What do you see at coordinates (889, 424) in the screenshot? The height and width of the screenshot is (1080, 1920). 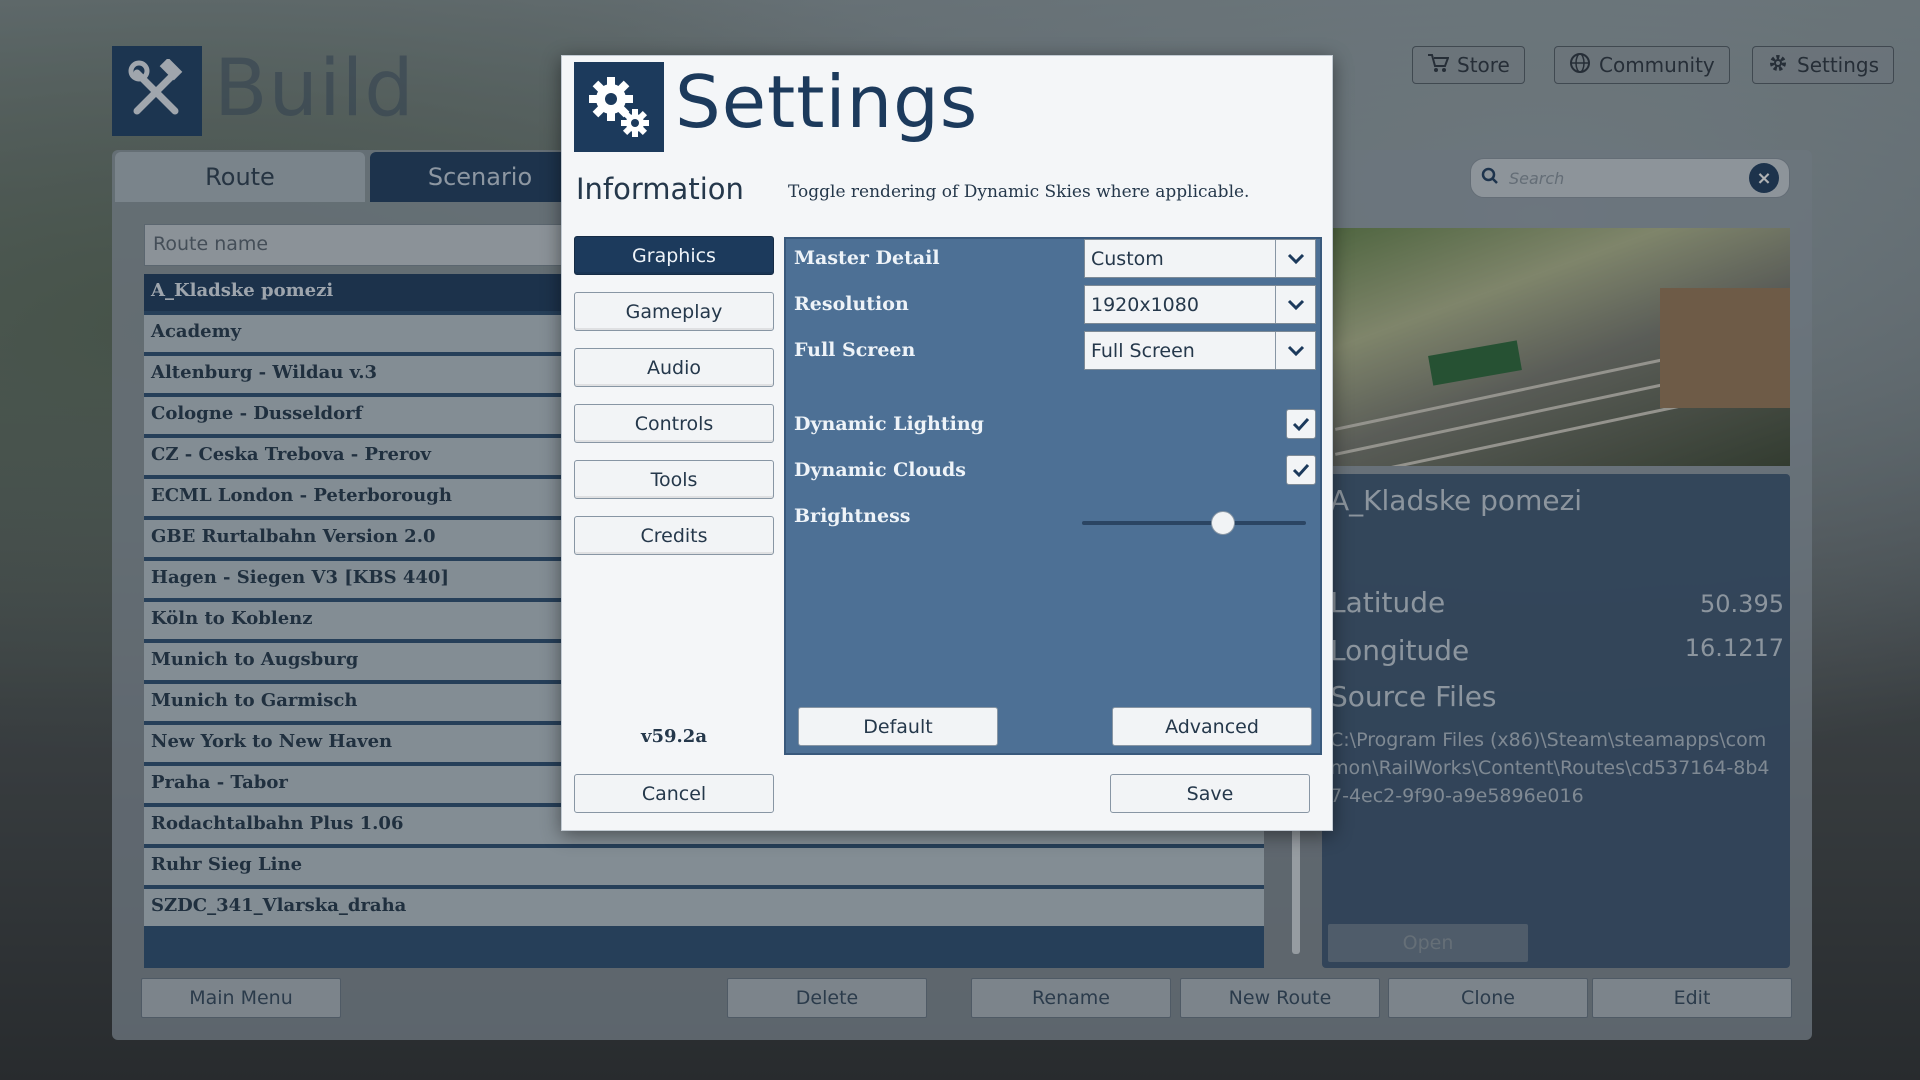 I see `dynamic-lighting-label: Dynamic Lighting` at bounding box center [889, 424].